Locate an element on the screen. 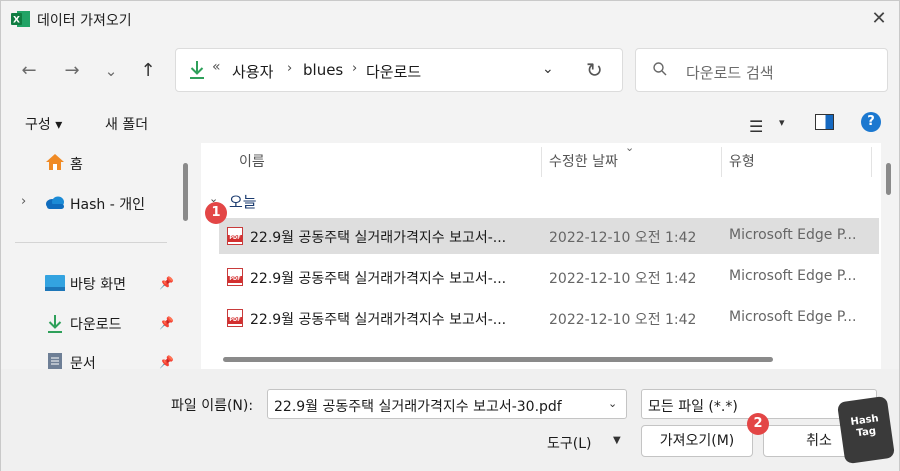  search-box: 다운로드 검색 is located at coordinates (761, 70).